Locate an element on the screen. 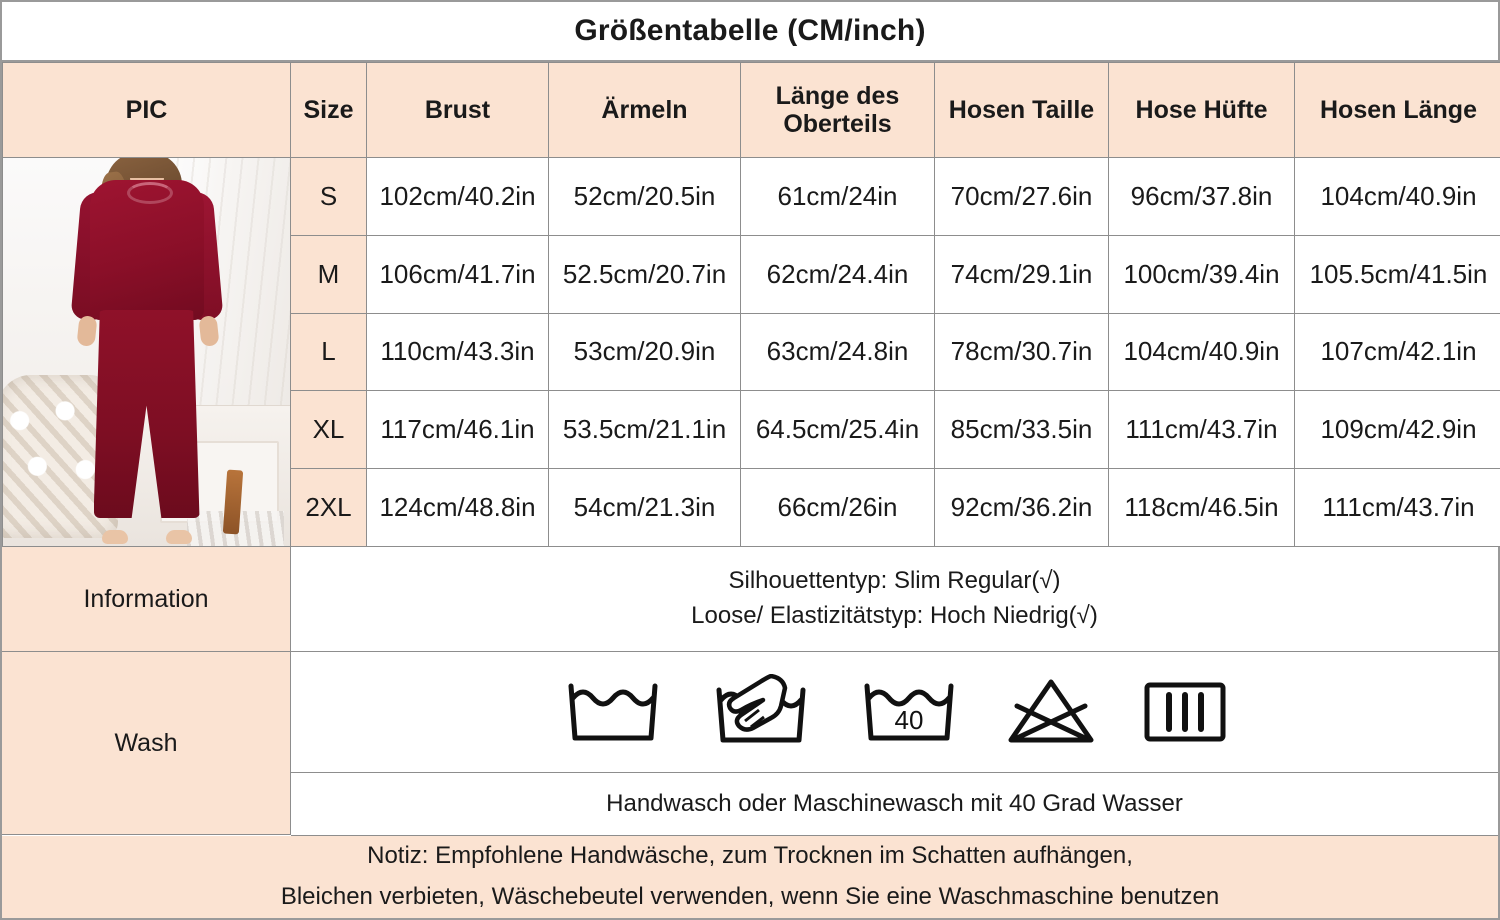  product-photo-cell is located at coordinates (146, 352).